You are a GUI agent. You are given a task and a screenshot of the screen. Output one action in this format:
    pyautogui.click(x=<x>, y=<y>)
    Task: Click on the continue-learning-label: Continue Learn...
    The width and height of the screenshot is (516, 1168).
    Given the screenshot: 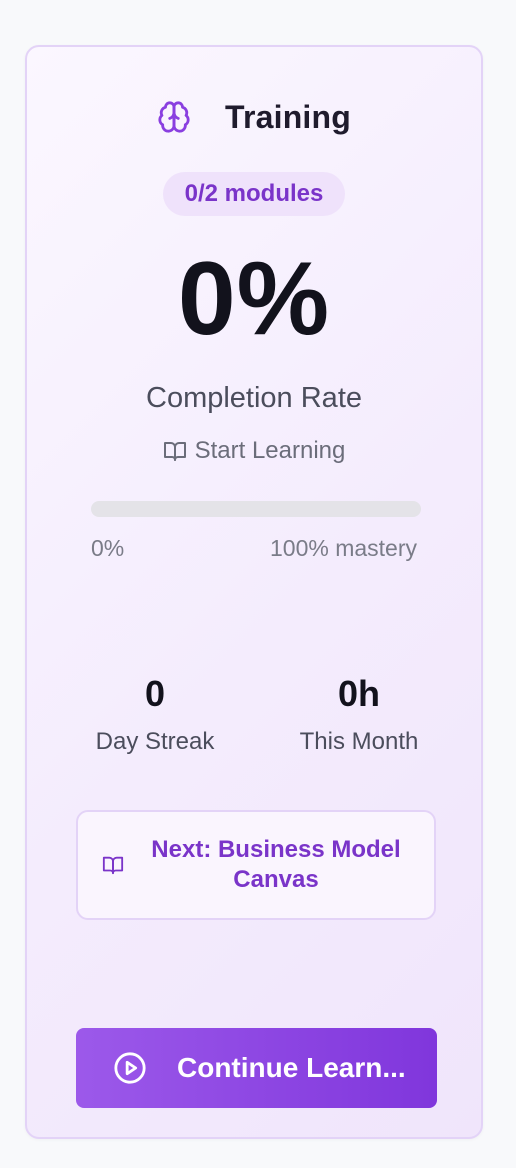 What is the action you would take?
    pyautogui.click(x=291, y=1067)
    